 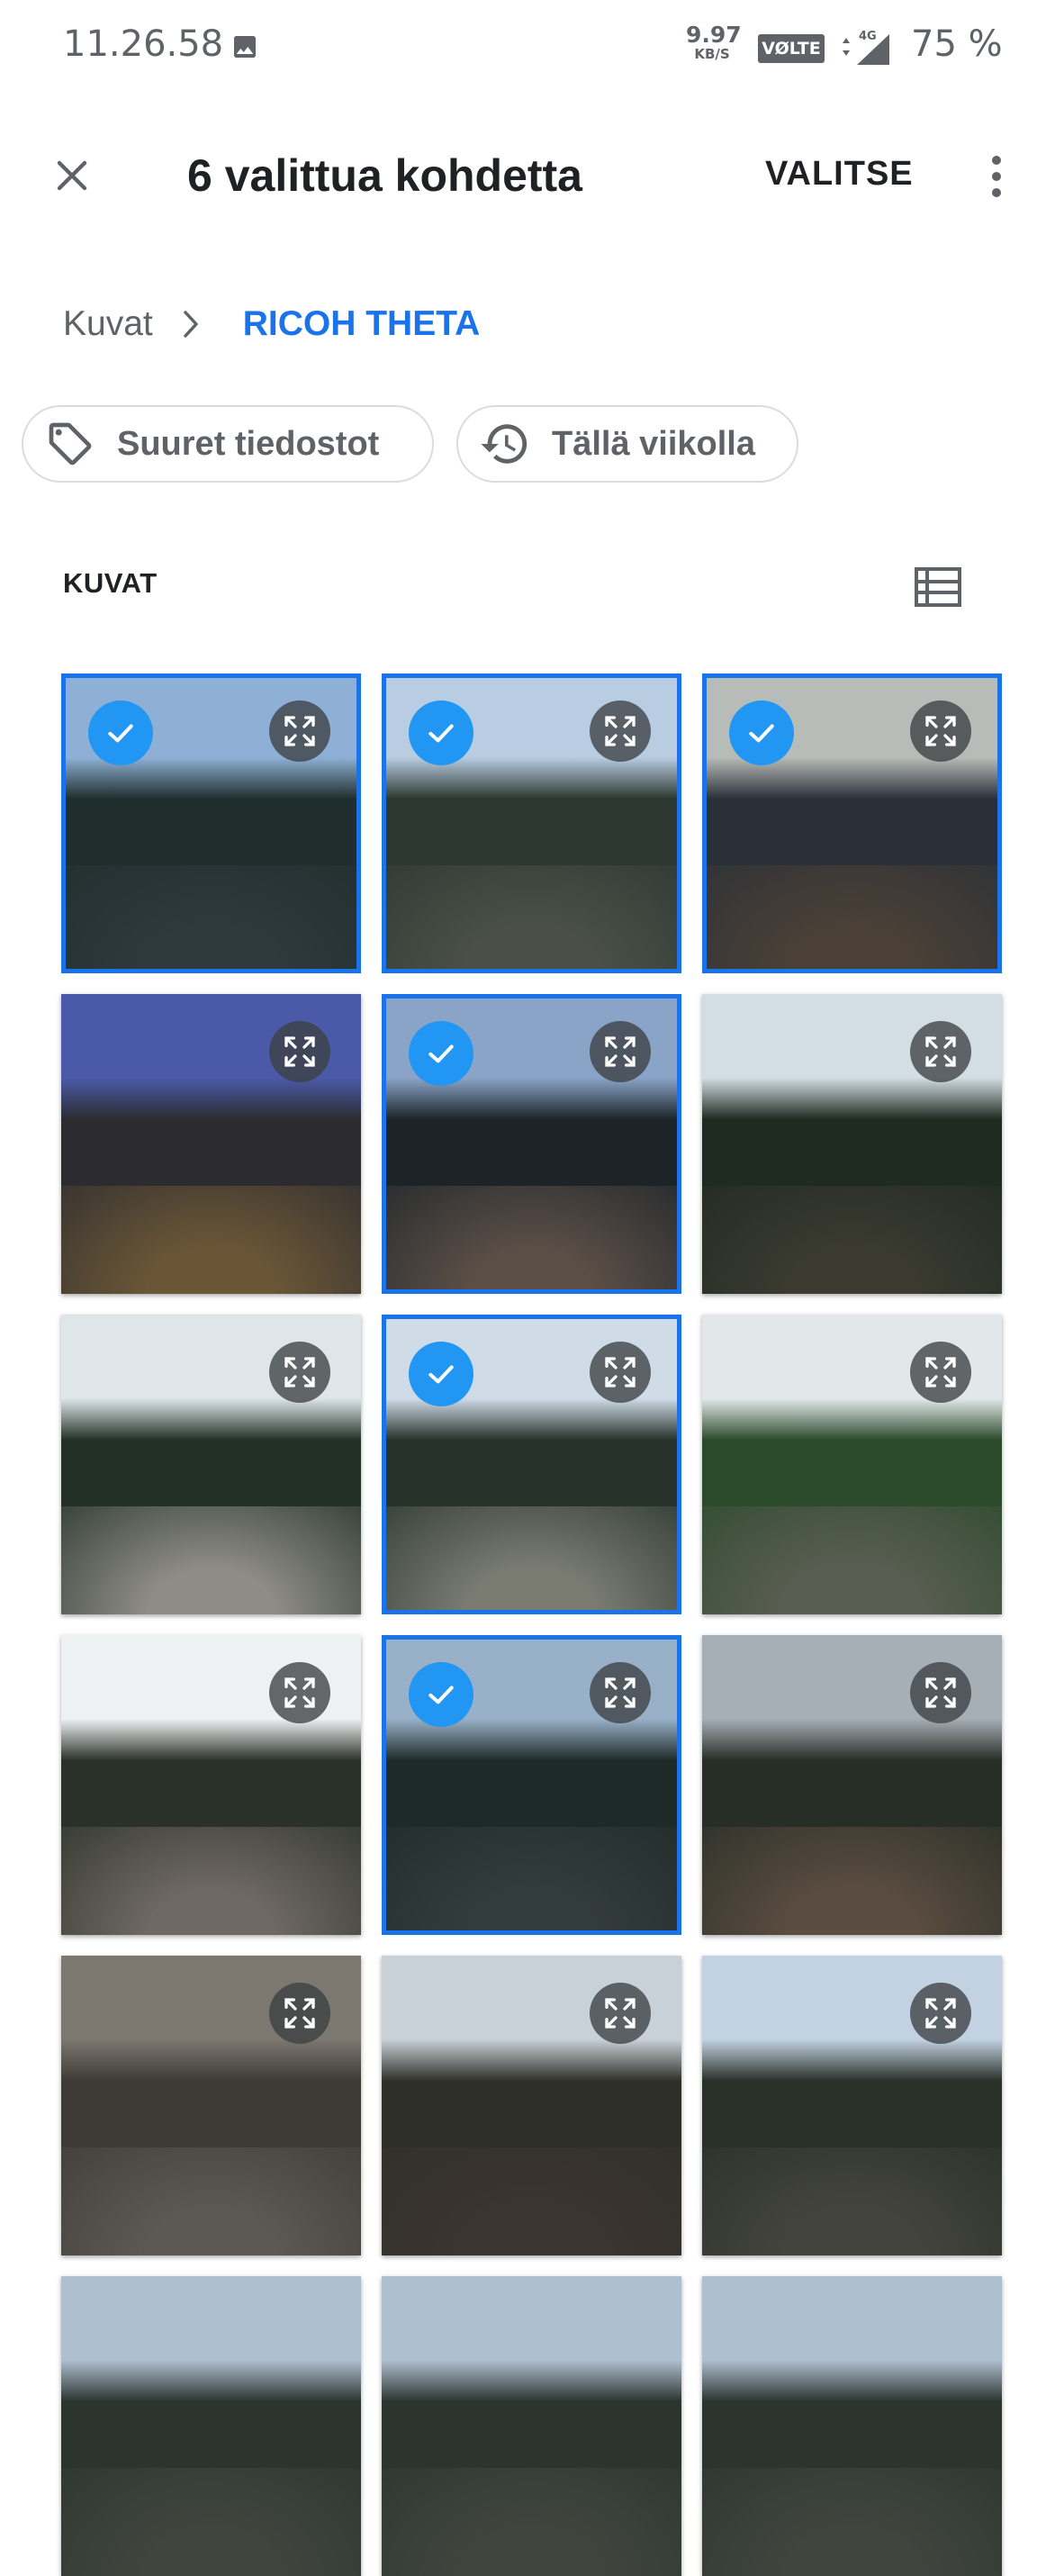 What do you see at coordinates (712, 54) in the screenshot?
I see `network-speed-unit: KB/S` at bounding box center [712, 54].